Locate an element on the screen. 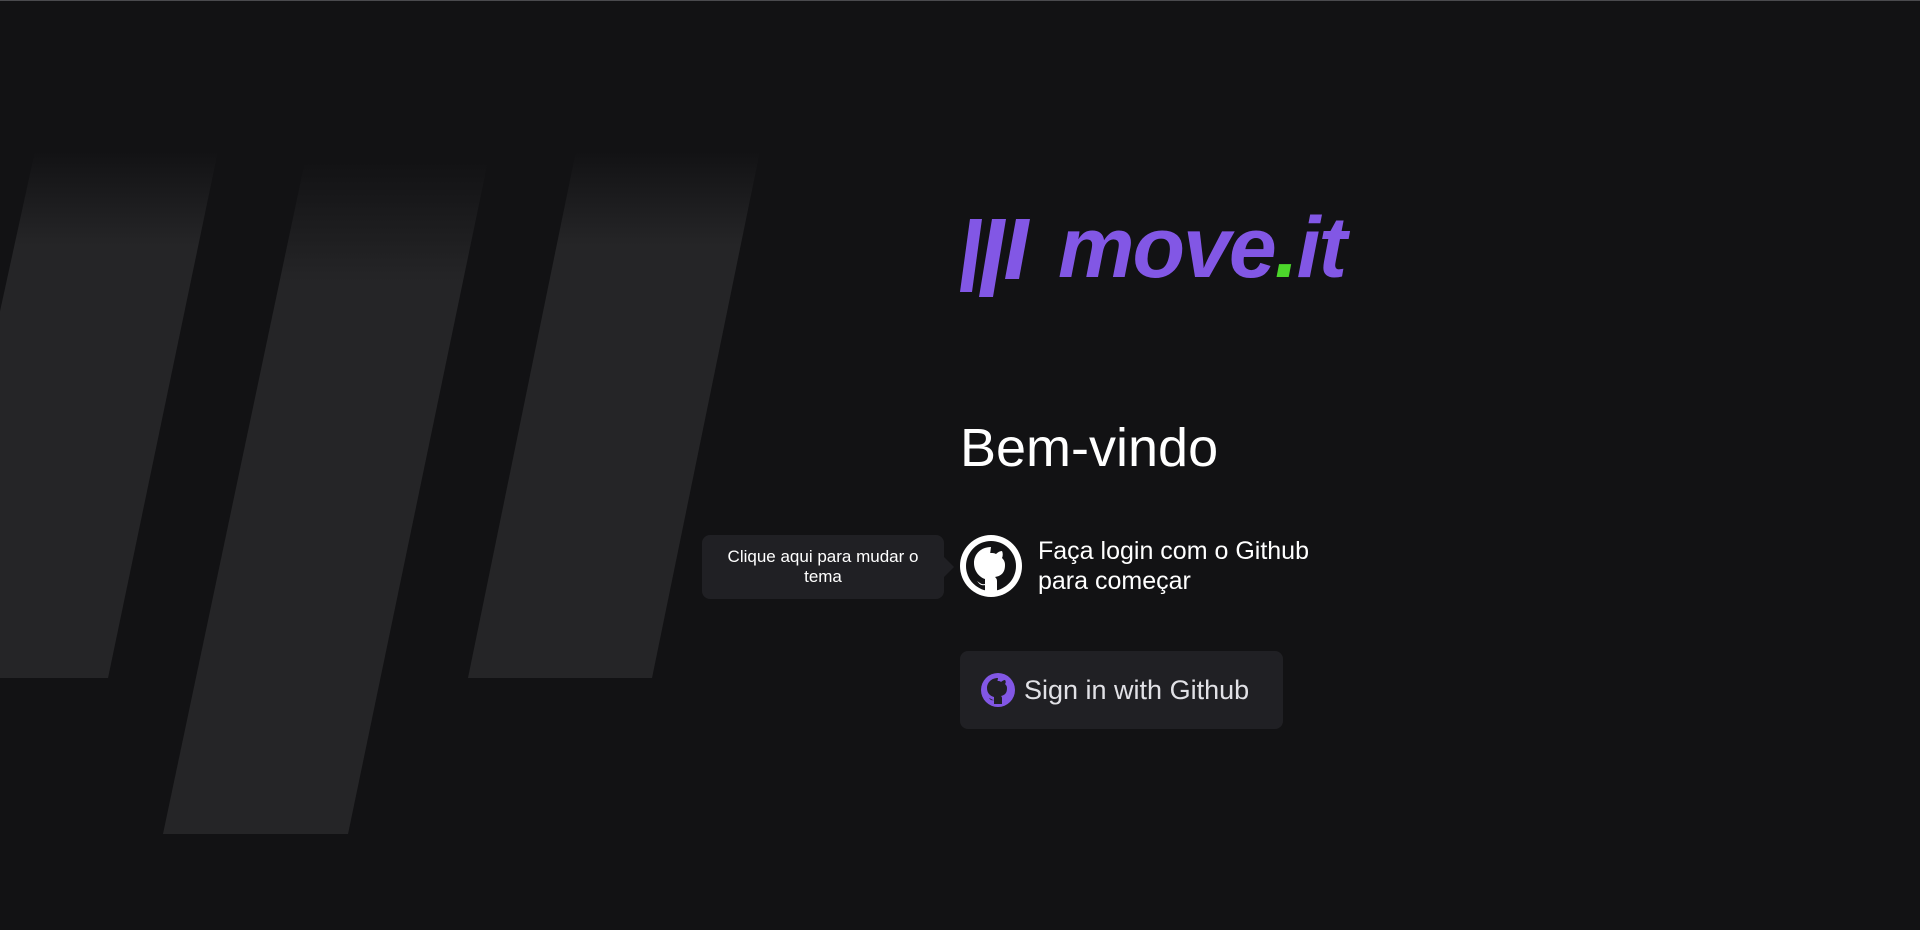  stripe-left is located at coordinates (109, 414).